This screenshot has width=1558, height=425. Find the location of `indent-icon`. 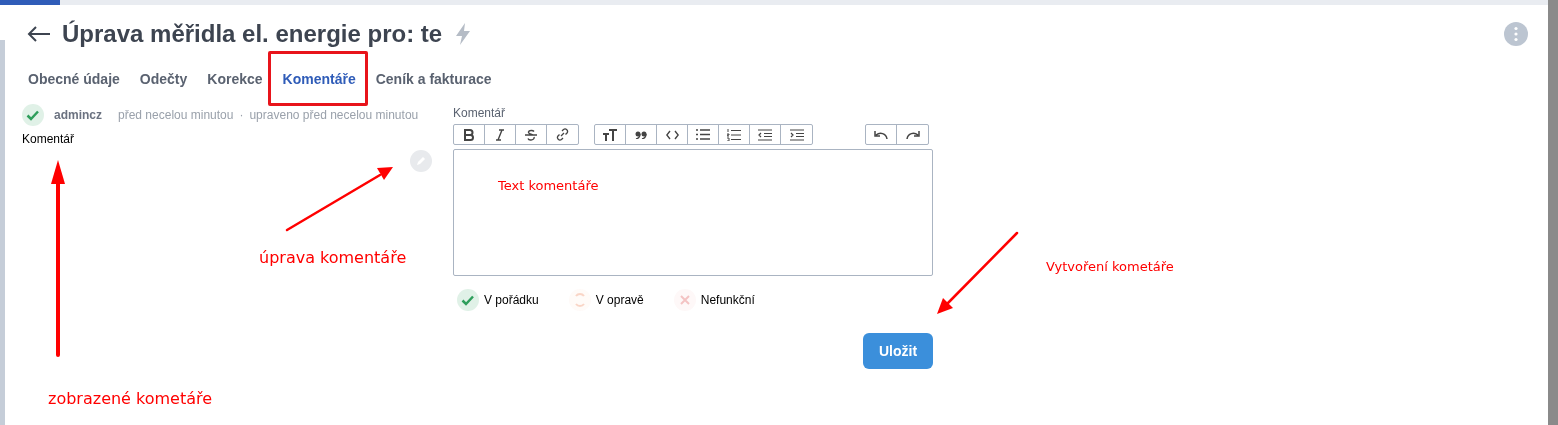

indent-icon is located at coordinates (796, 134).